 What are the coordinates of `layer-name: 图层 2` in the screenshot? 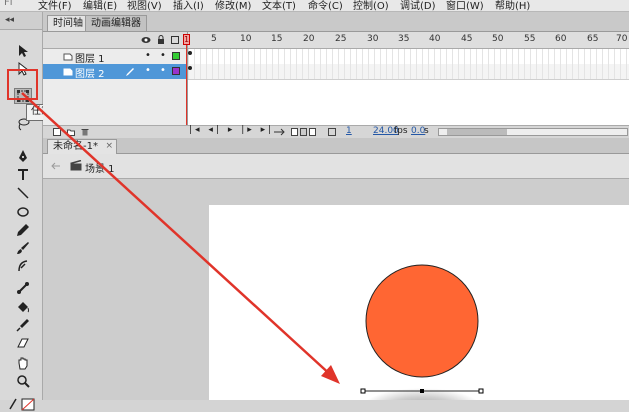 It's located at (90, 74).